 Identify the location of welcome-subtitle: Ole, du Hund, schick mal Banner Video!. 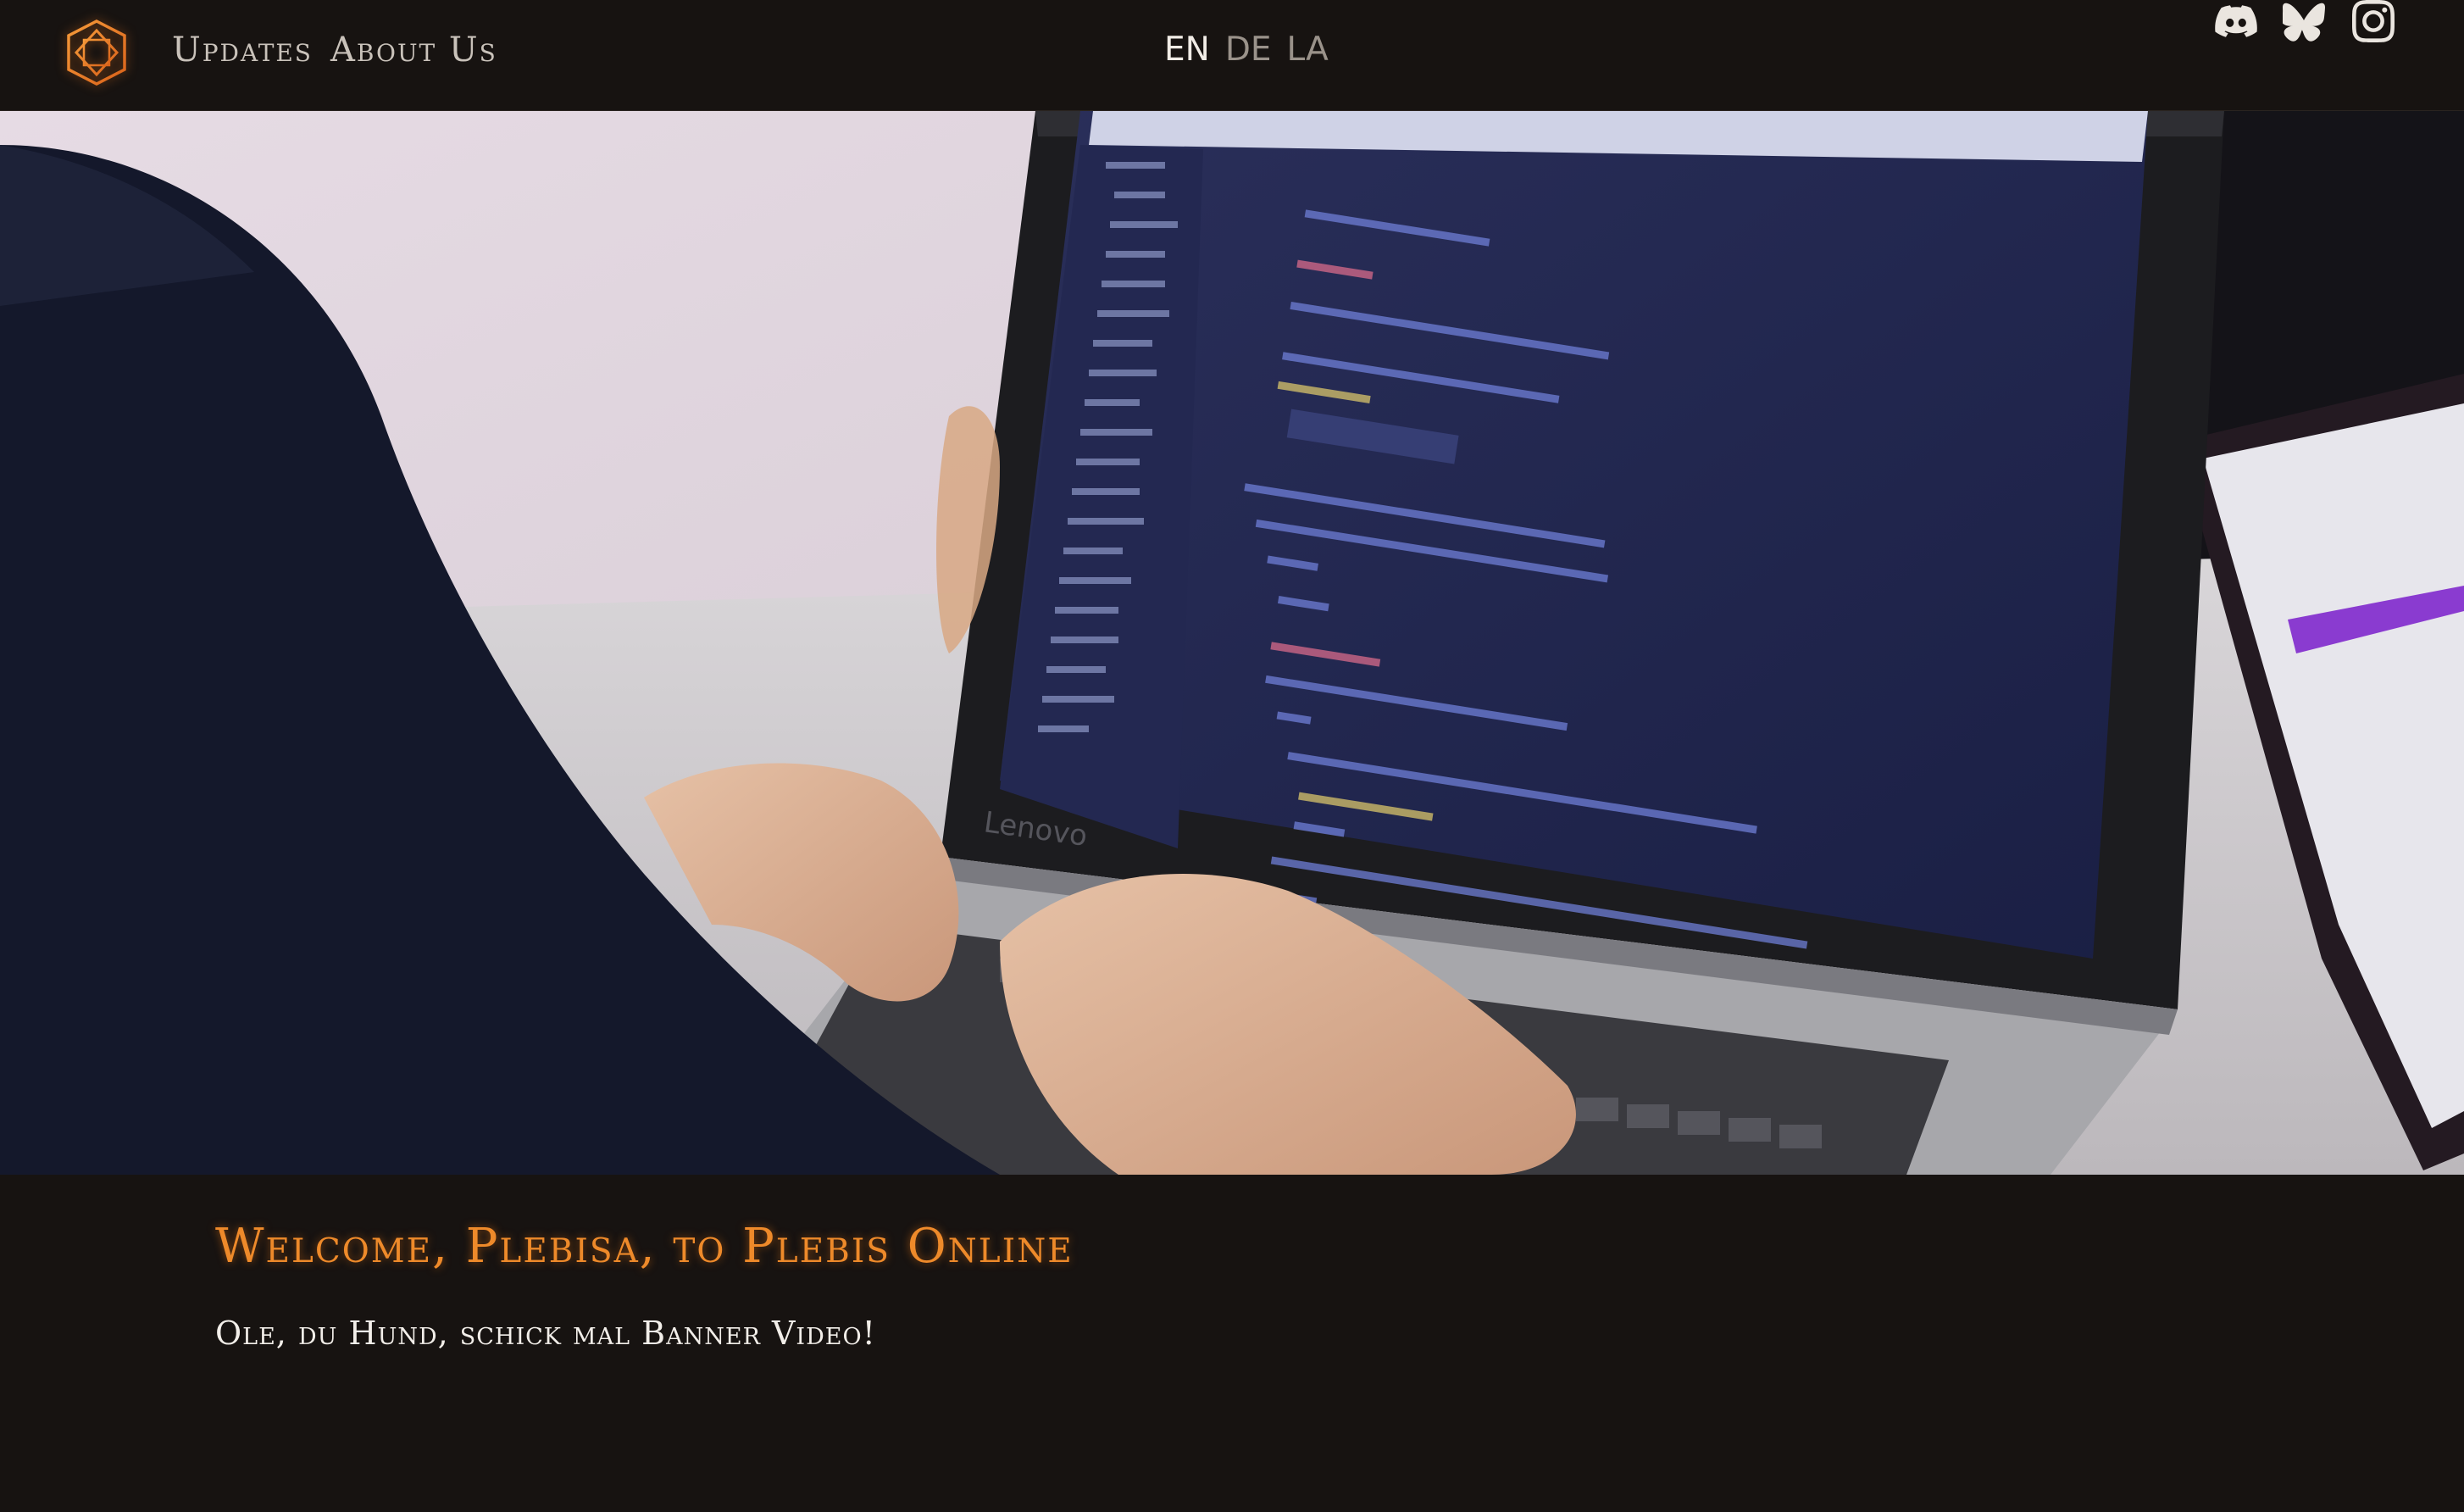
(545, 1333).